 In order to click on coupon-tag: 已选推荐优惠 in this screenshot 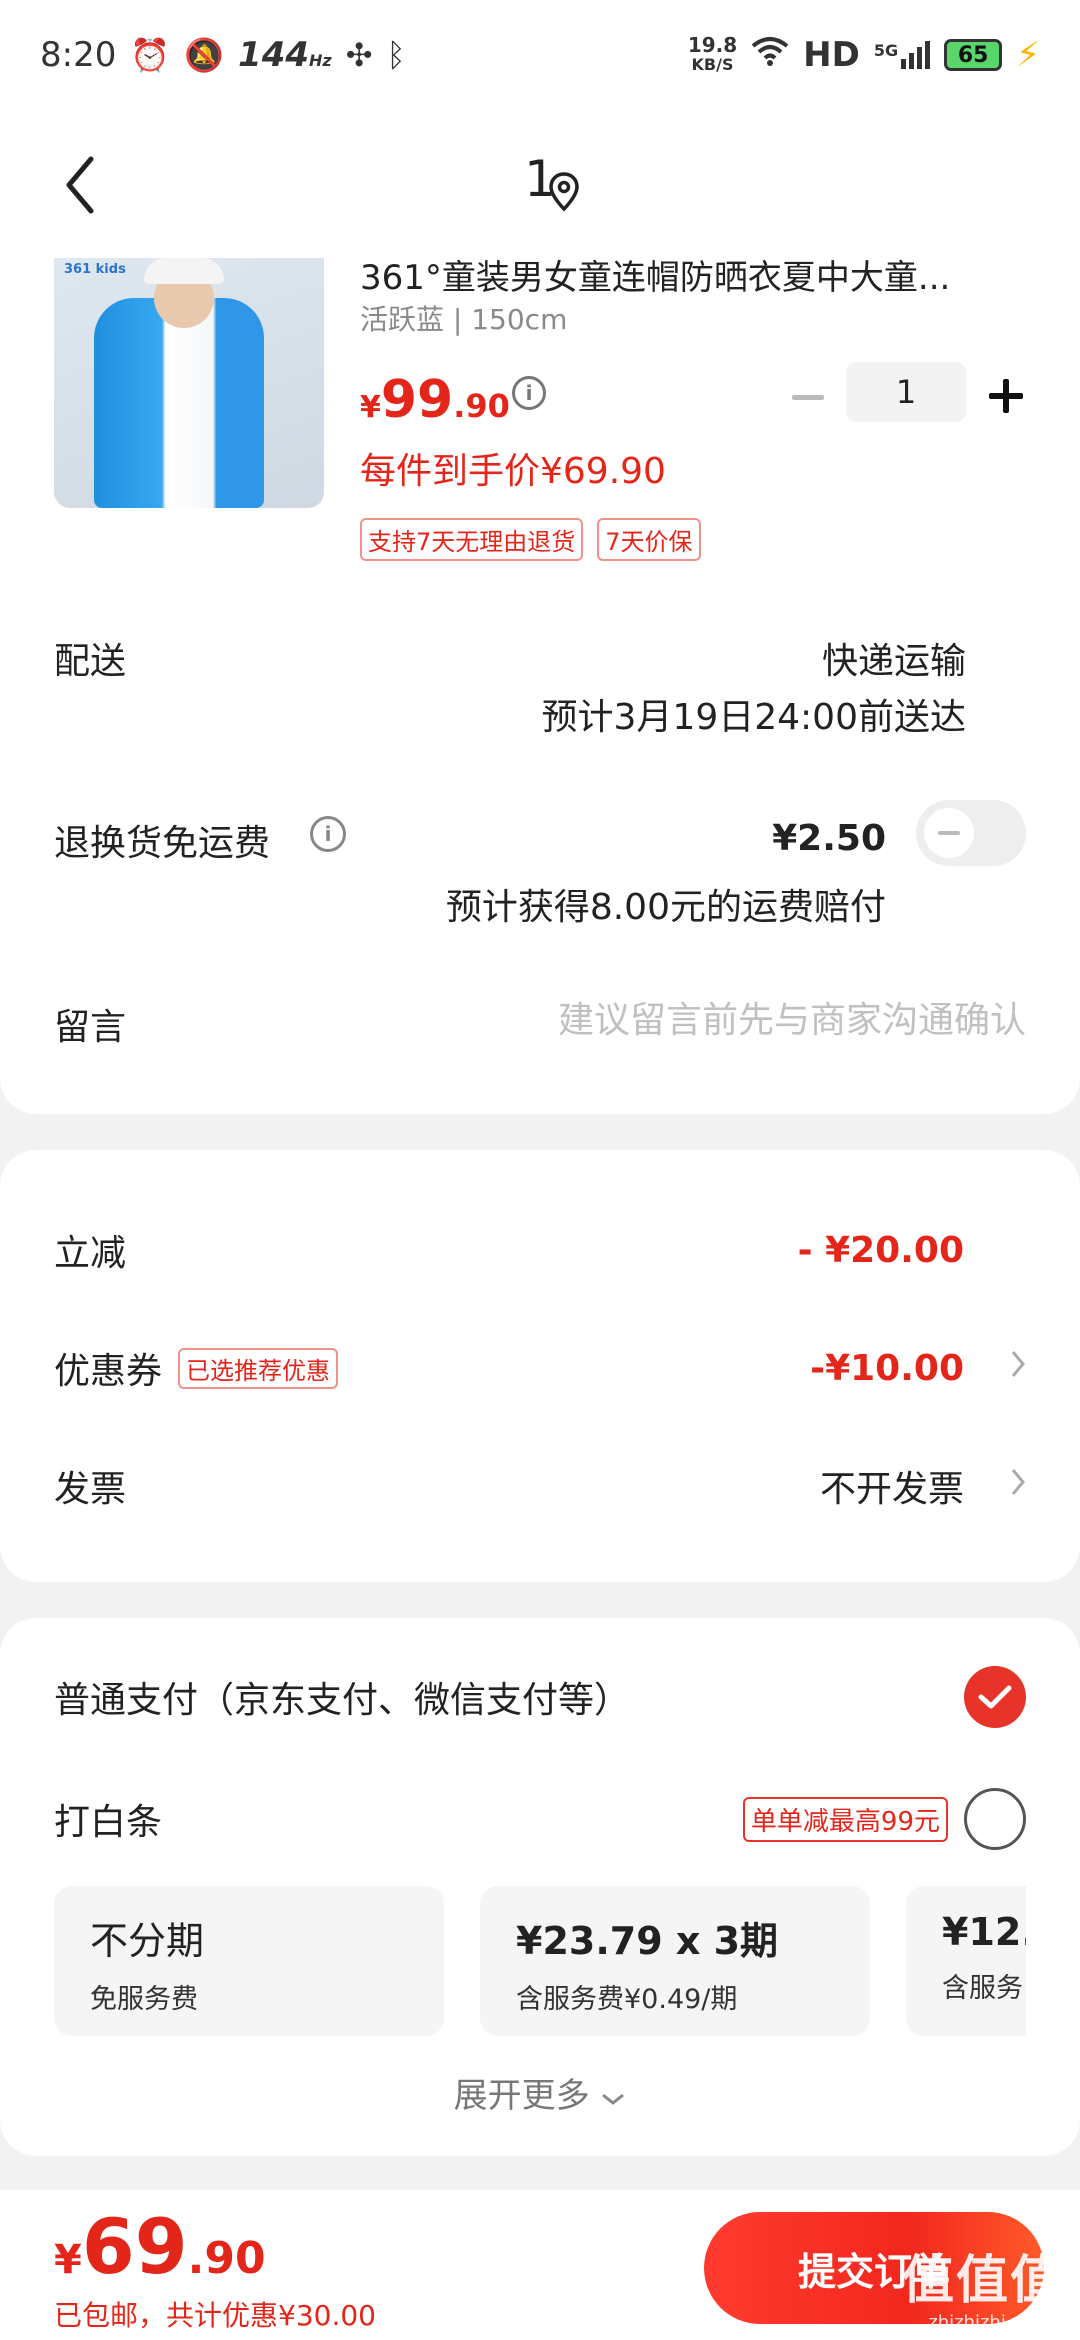, I will do `click(258, 1368)`.